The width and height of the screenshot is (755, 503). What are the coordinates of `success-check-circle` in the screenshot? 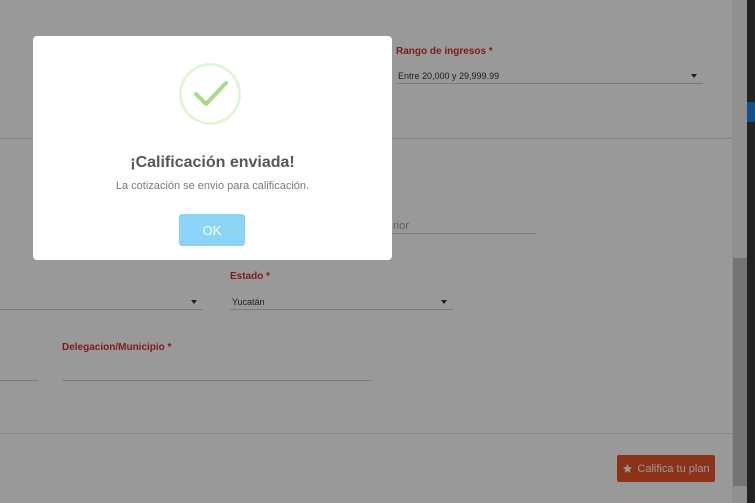 It's located at (210, 94).